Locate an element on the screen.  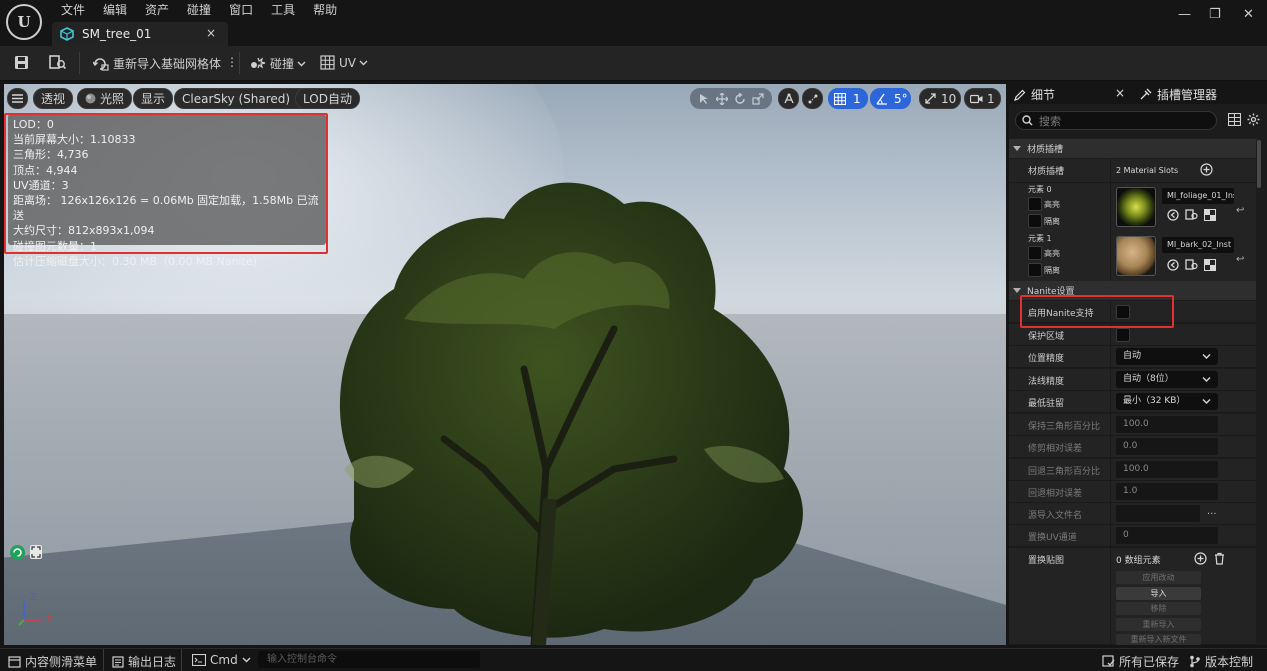
console-command-input: 输入控制台命令 is located at coordinates (369, 659).